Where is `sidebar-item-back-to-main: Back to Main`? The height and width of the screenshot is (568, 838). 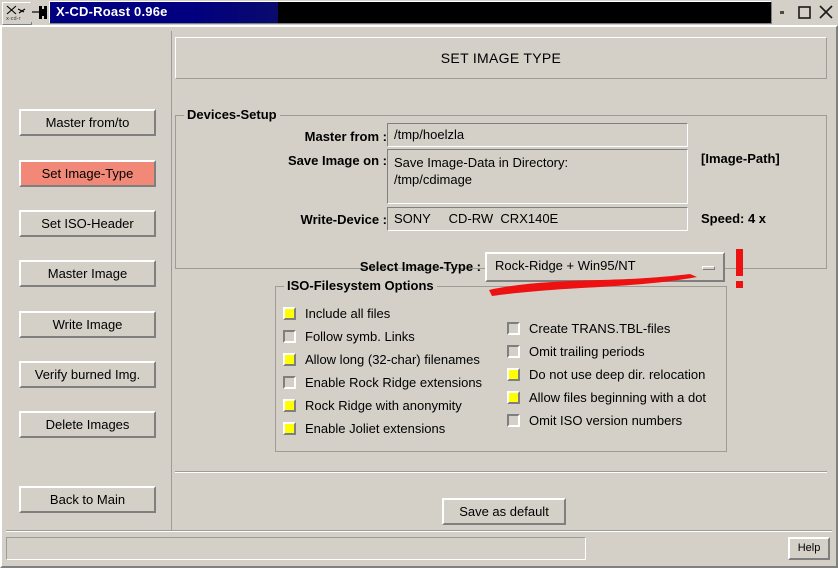 sidebar-item-back-to-main: Back to Main is located at coordinates (87, 499).